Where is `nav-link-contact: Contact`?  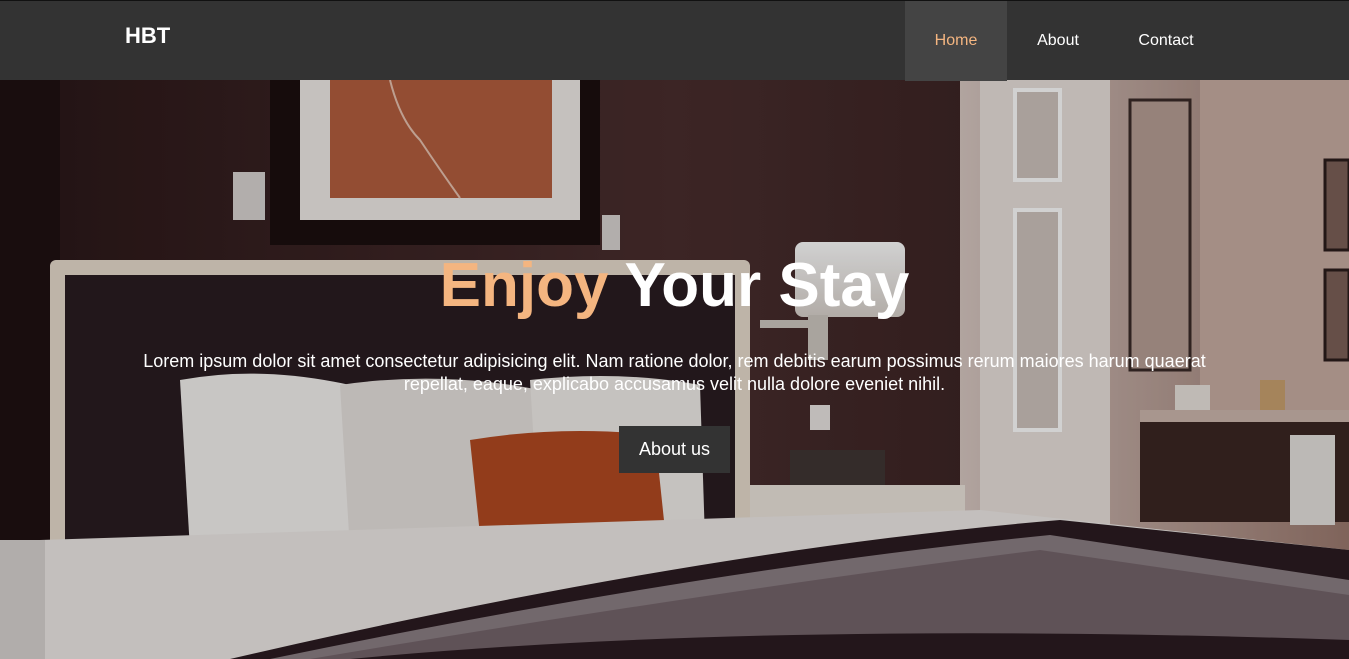
nav-link-contact: Contact is located at coordinates (1166, 41).